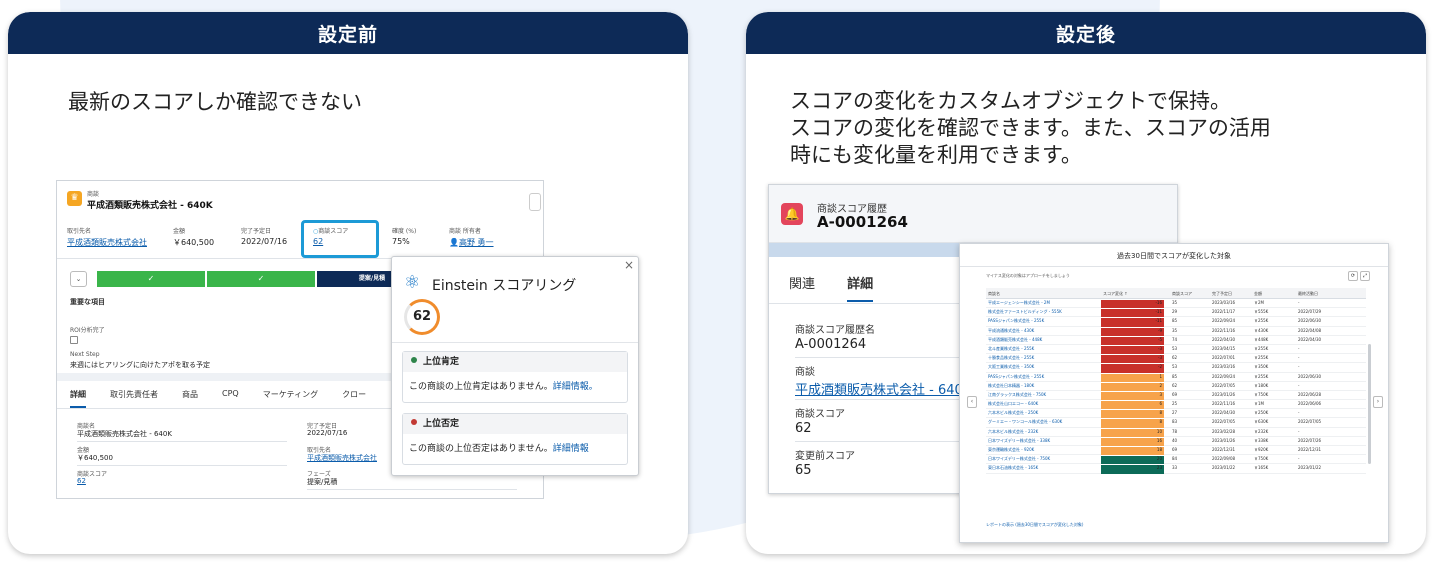  I want to click on chevron-right-icon: ›, so click(1378, 402).